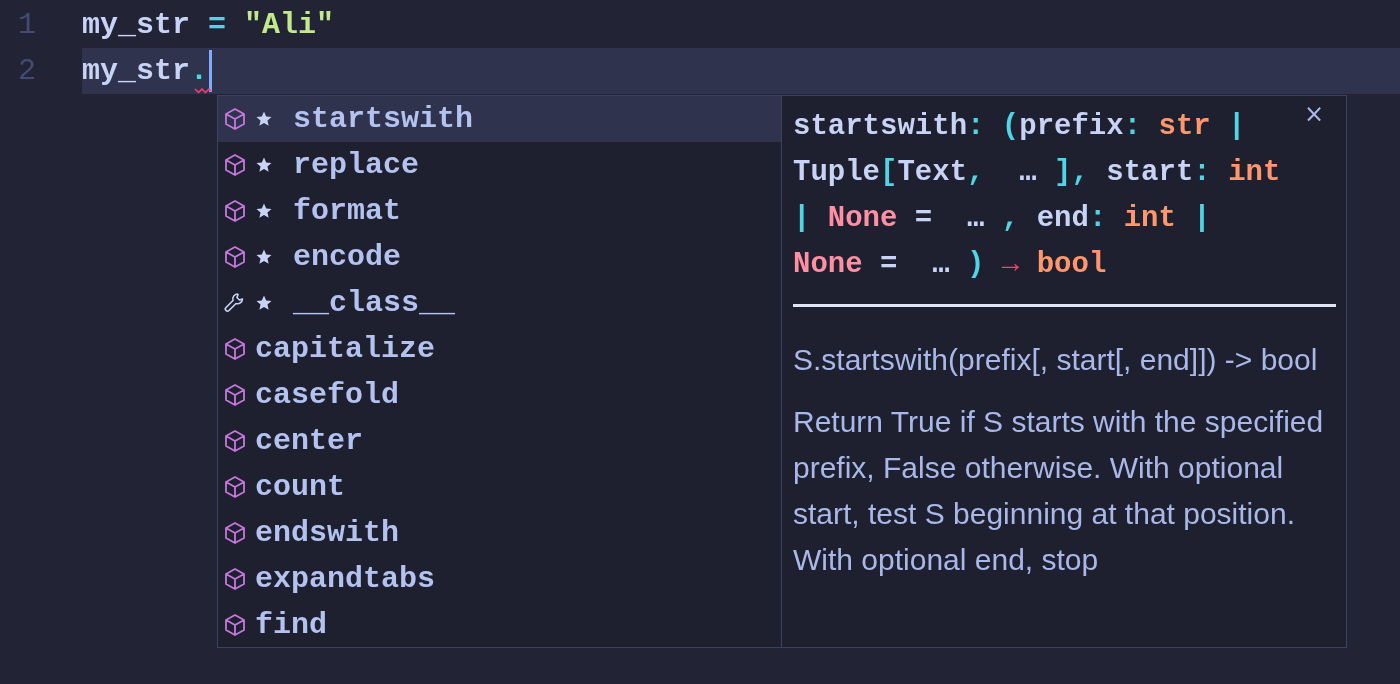 This screenshot has height=684, width=1400. Describe the element at coordinates (1056, 360) in the screenshot. I see `documentation-text: S.startswith(prefix[, start[, end]]) -> bool` at that location.